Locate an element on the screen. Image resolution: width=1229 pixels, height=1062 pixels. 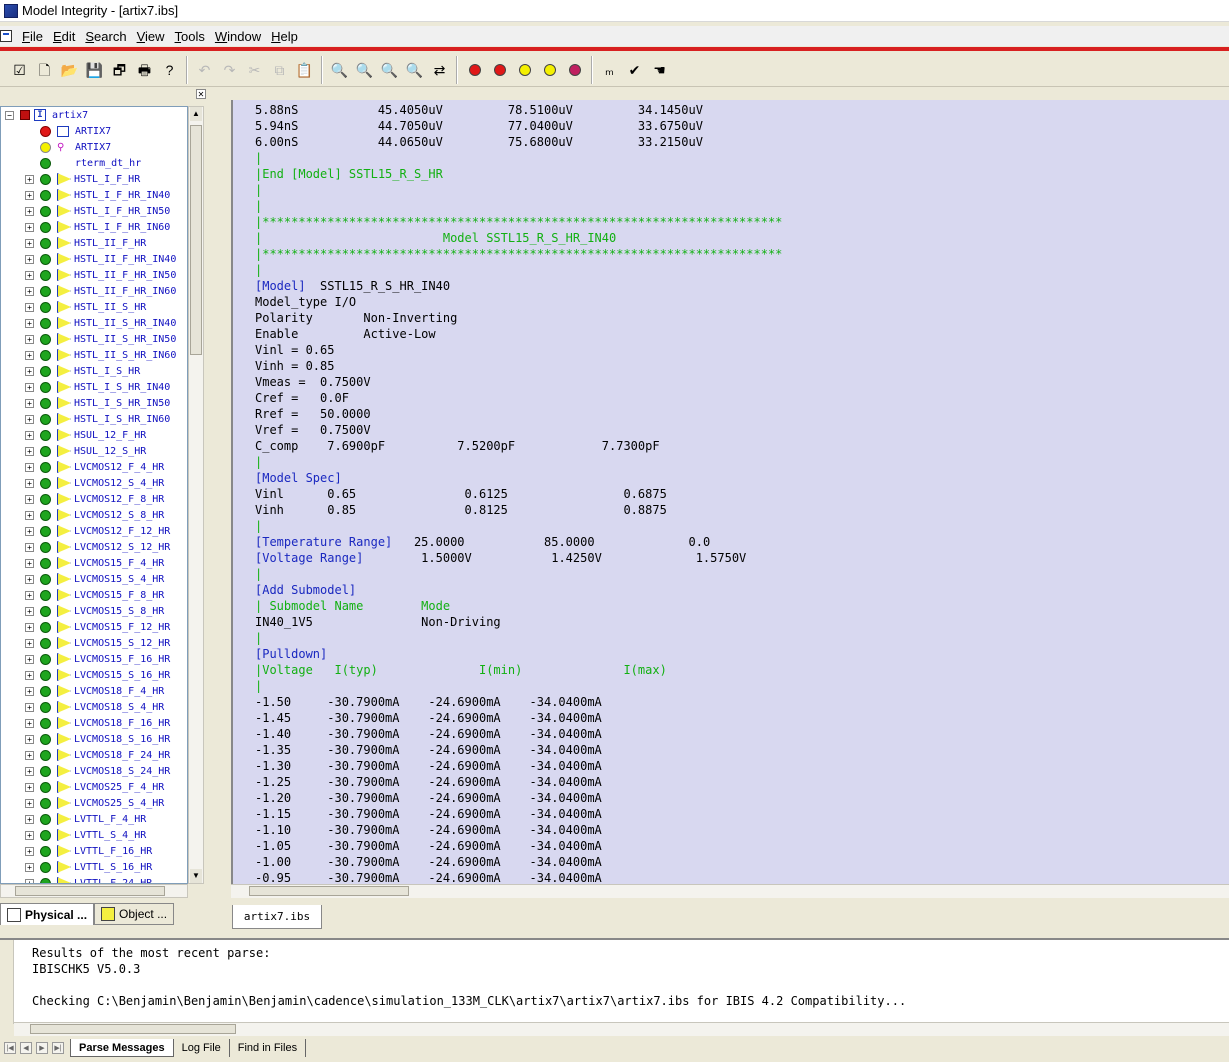
tree-item: + LVCMOS12_S_12_HR is located at coordinates (94, 547).